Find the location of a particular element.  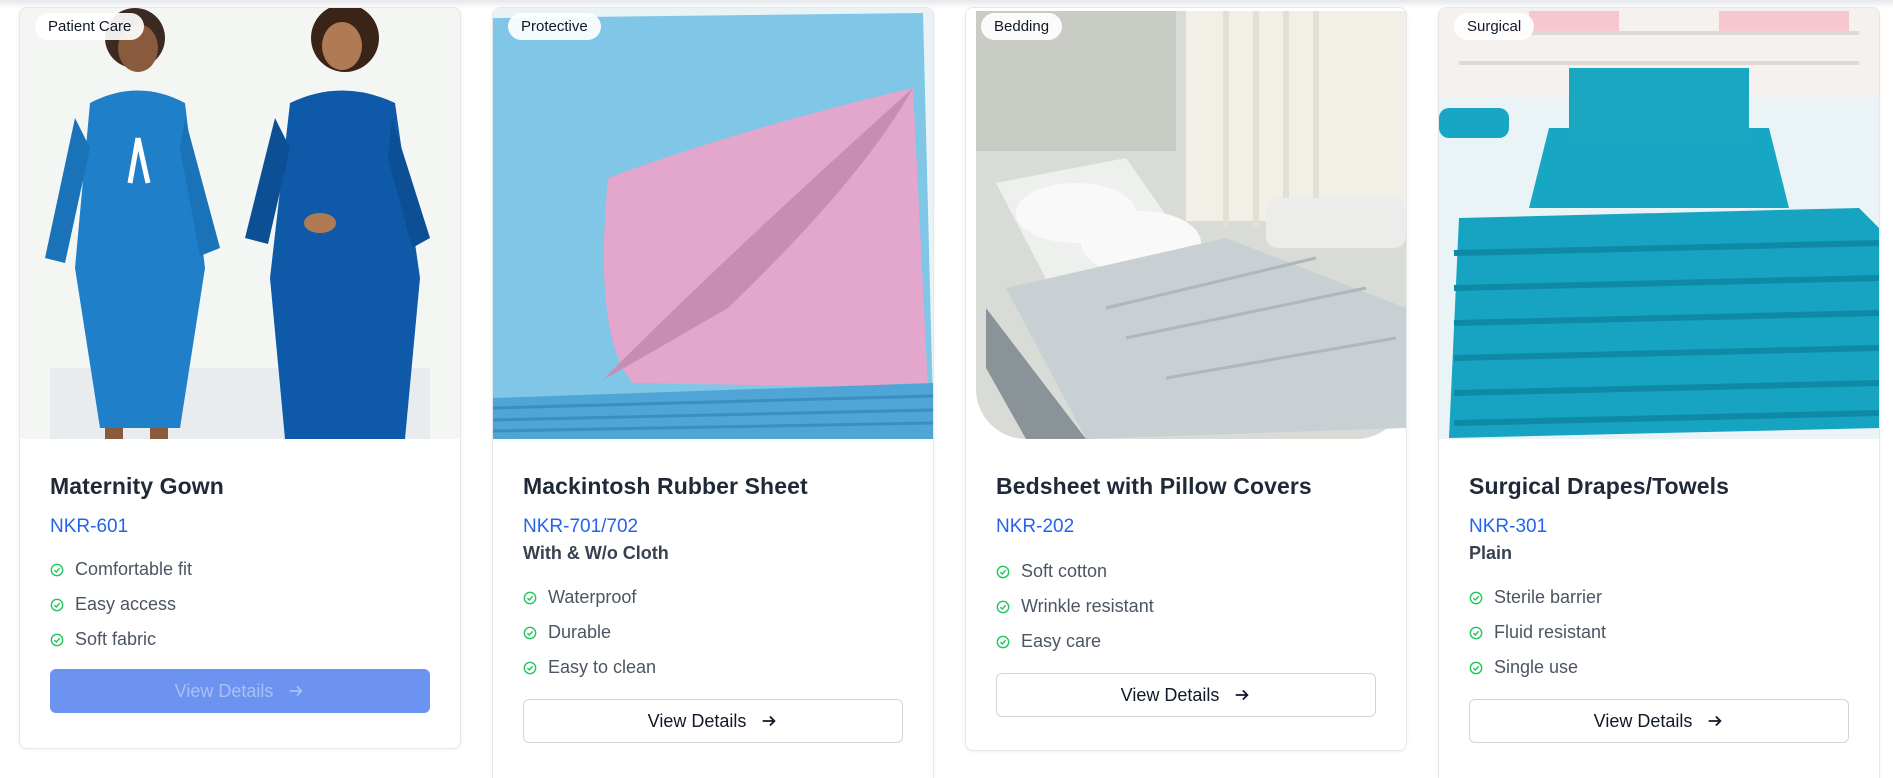

product-code: NKR-701/702 is located at coordinates (581, 526).